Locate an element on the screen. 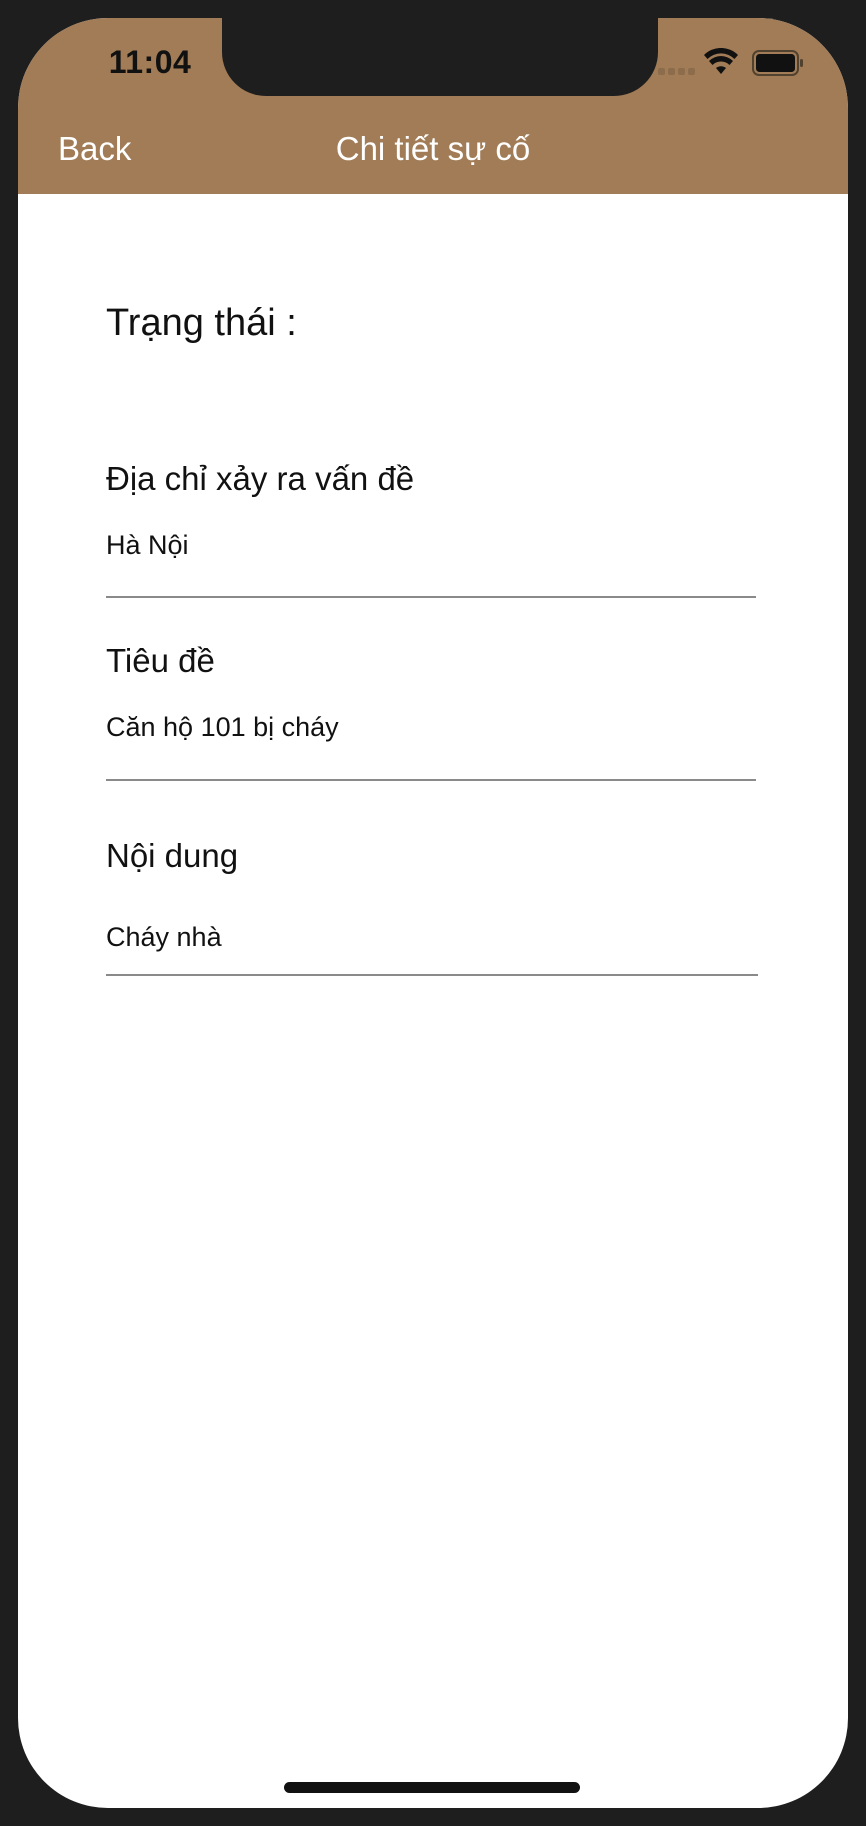 This screenshot has width=866, height=1826. navigation-bar: 11:04 Back Chi tiết sự cố is located at coordinates (433, 106).